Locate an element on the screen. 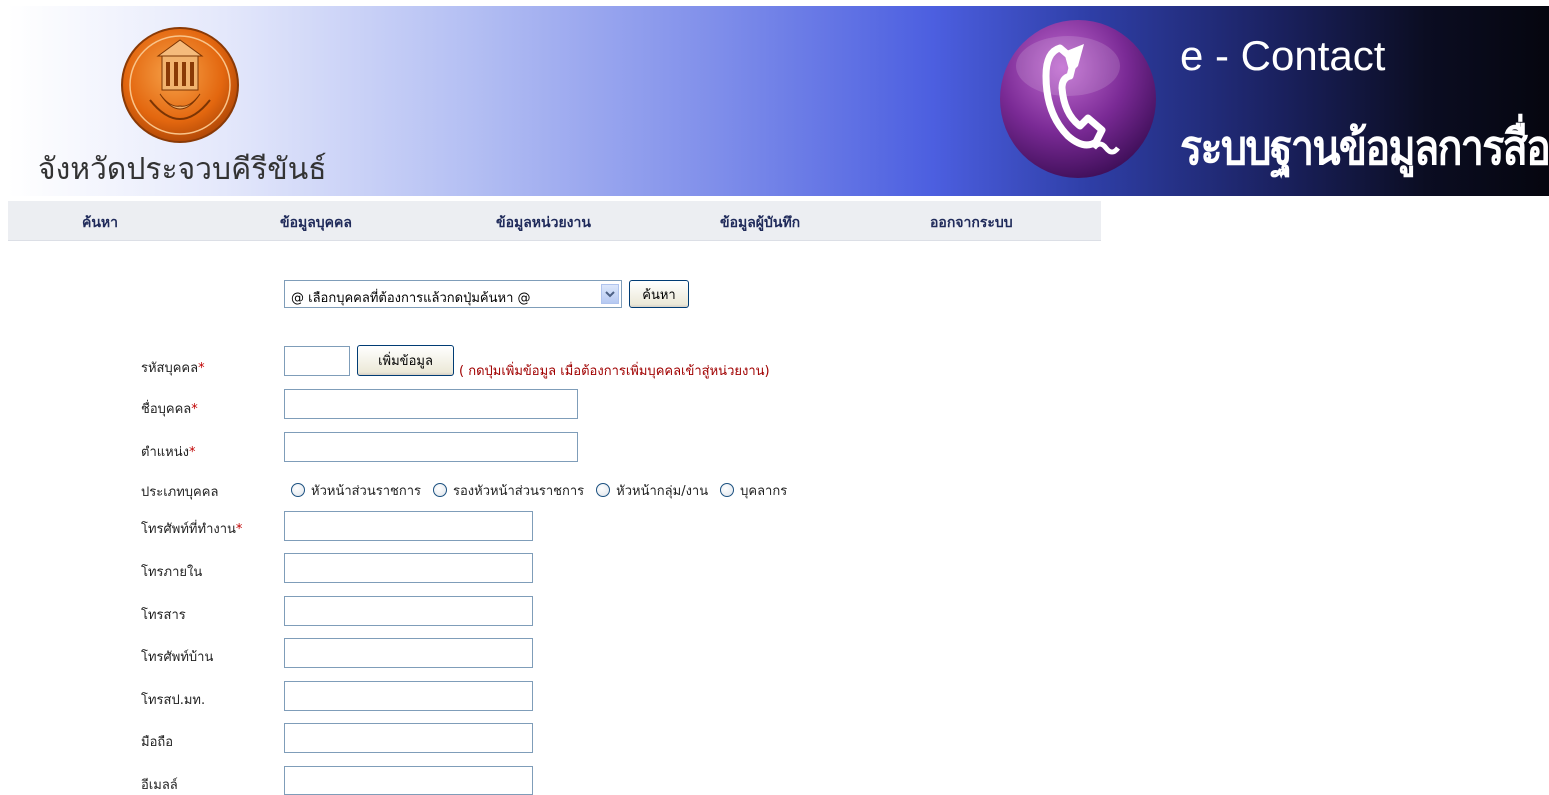 Image resolution: width=1549 pixels, height=795 pixels. app-title: e - Contact is located at coordinates (1283, 55).